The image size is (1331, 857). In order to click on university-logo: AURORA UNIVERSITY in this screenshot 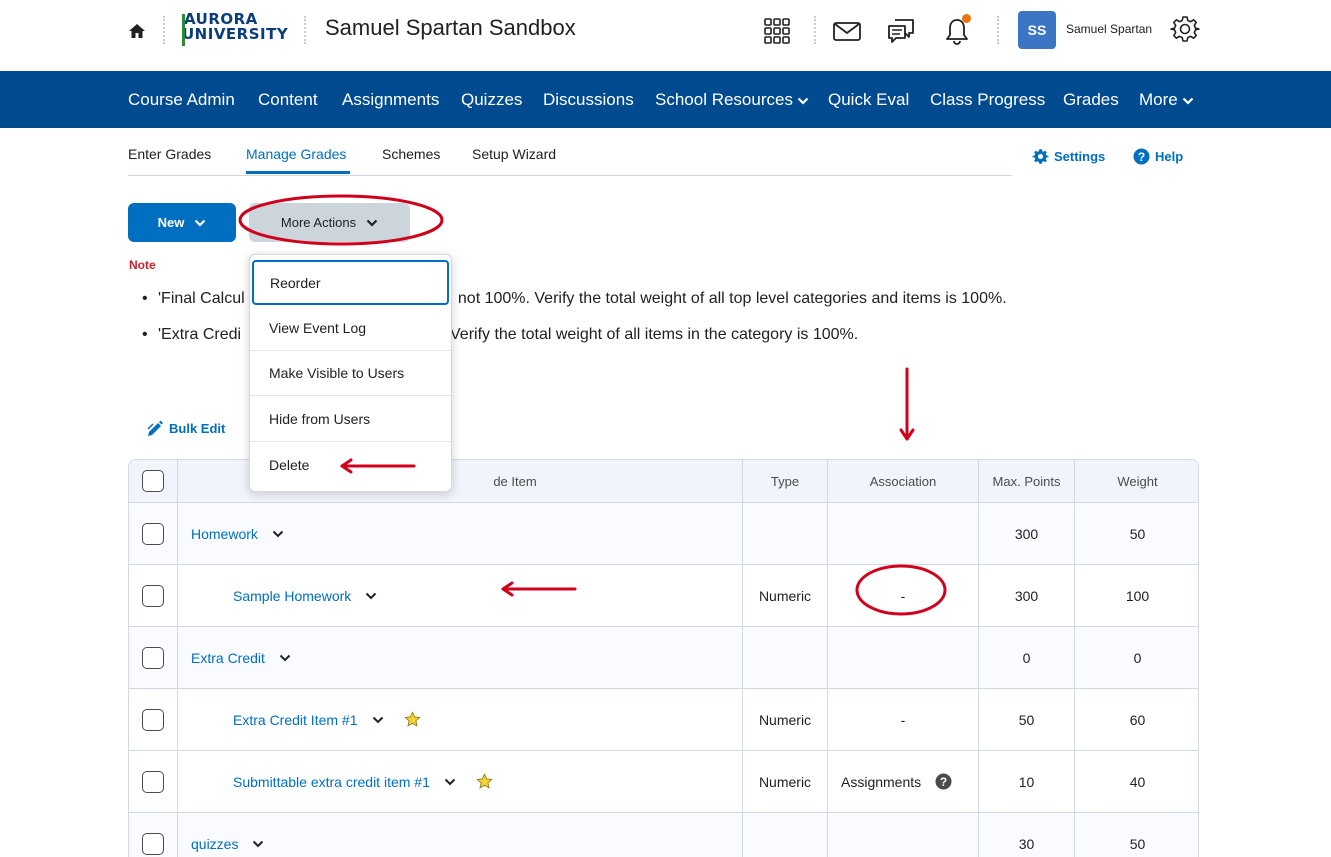, I will do `click(235, 30)`.